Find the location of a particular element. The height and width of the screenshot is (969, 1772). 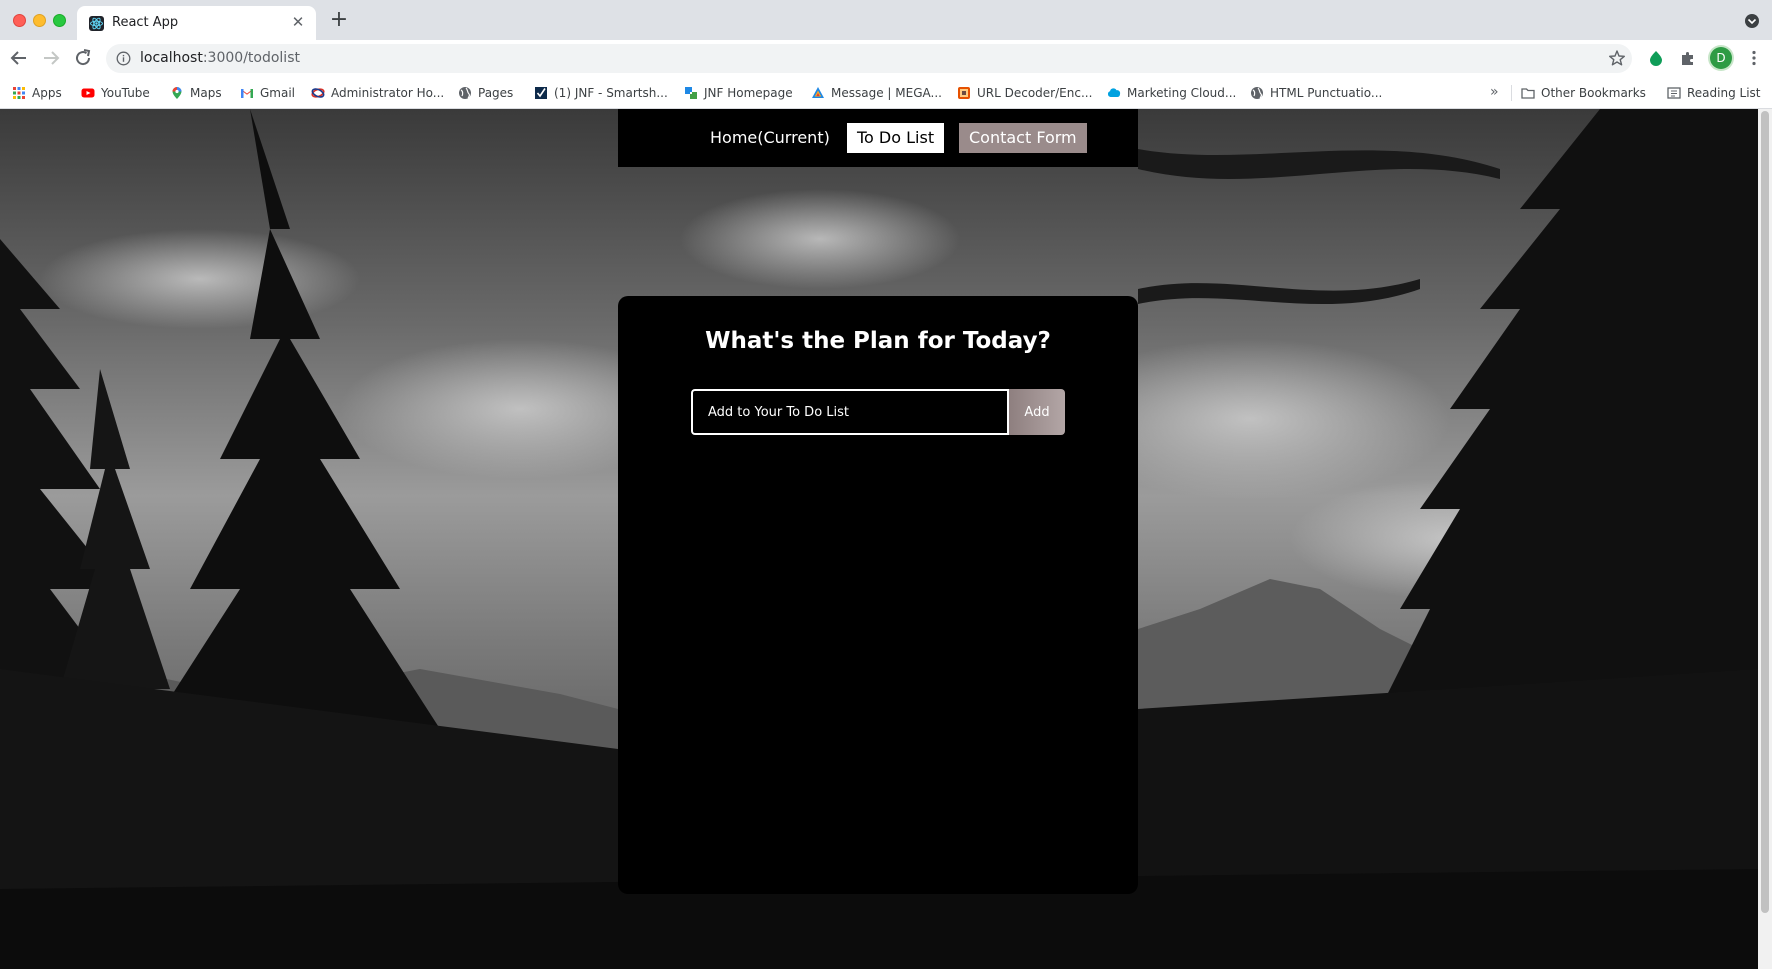

react-logo-icon is located at coordinates (96, 23).